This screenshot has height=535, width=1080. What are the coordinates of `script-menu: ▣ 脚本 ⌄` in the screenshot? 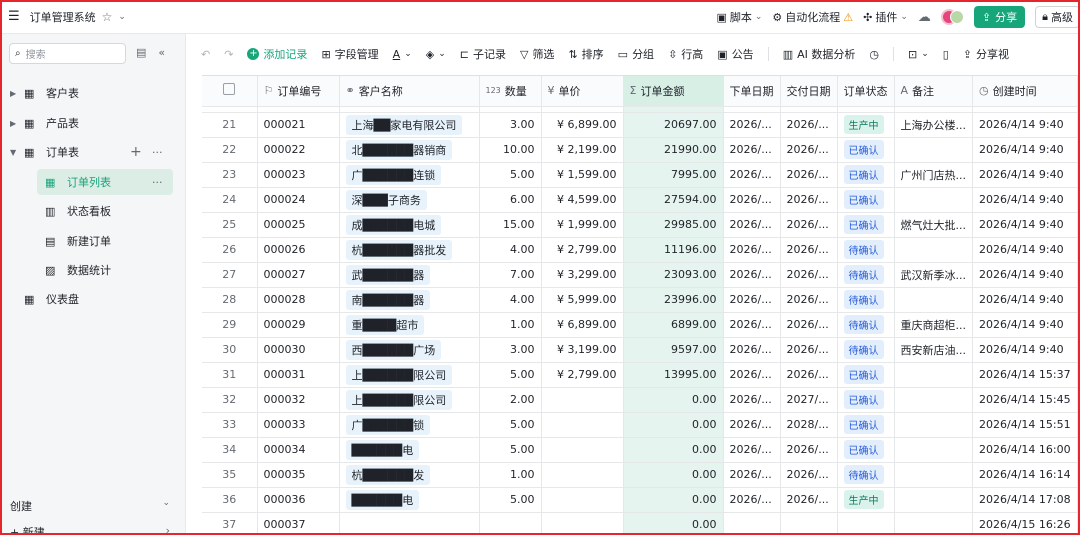 It's located at (739, 17).